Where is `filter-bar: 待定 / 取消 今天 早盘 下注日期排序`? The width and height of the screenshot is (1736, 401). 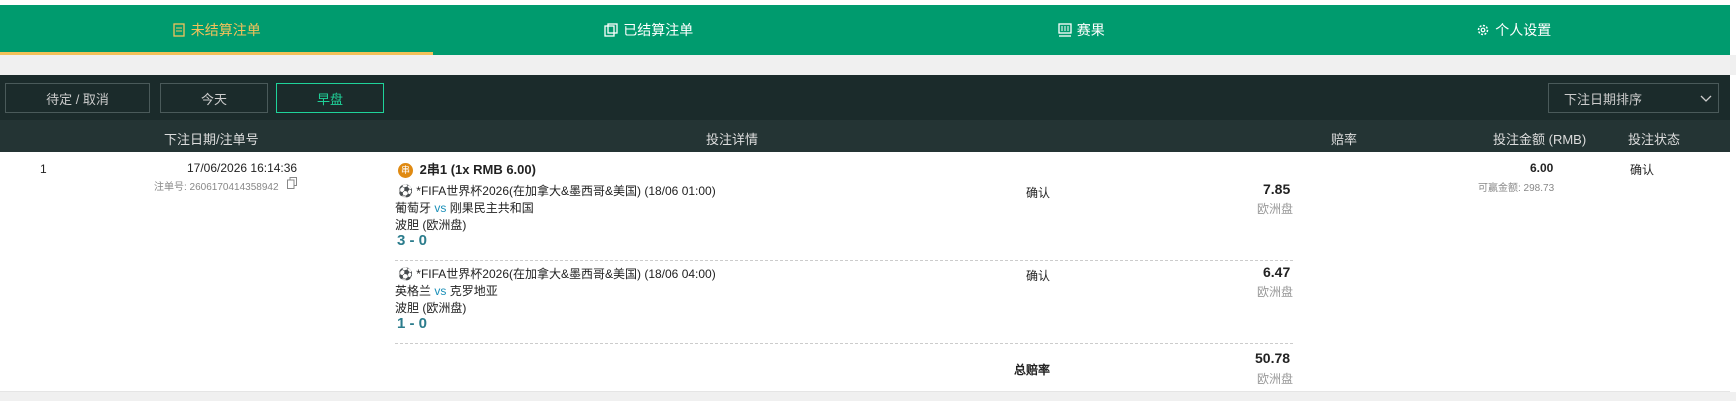
filter-bar: 待定 / 取消 今天 早盘 下注日期排序 is located at coordinates (865, 97).